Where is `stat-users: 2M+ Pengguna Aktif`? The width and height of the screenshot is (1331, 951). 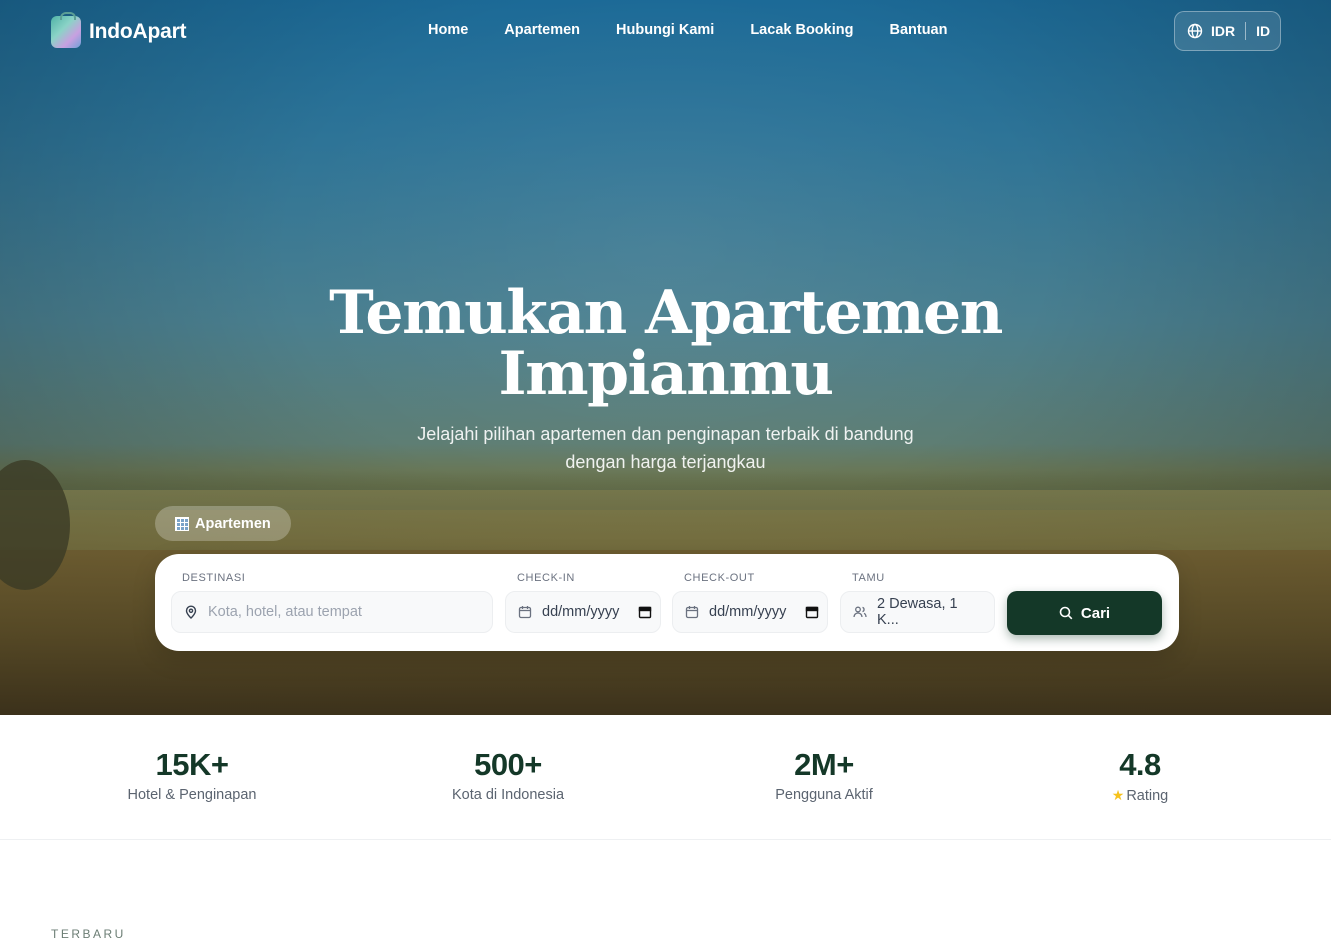 stat-users: 2M+ Pengguna Aktif is located at coordinates (824, 774).